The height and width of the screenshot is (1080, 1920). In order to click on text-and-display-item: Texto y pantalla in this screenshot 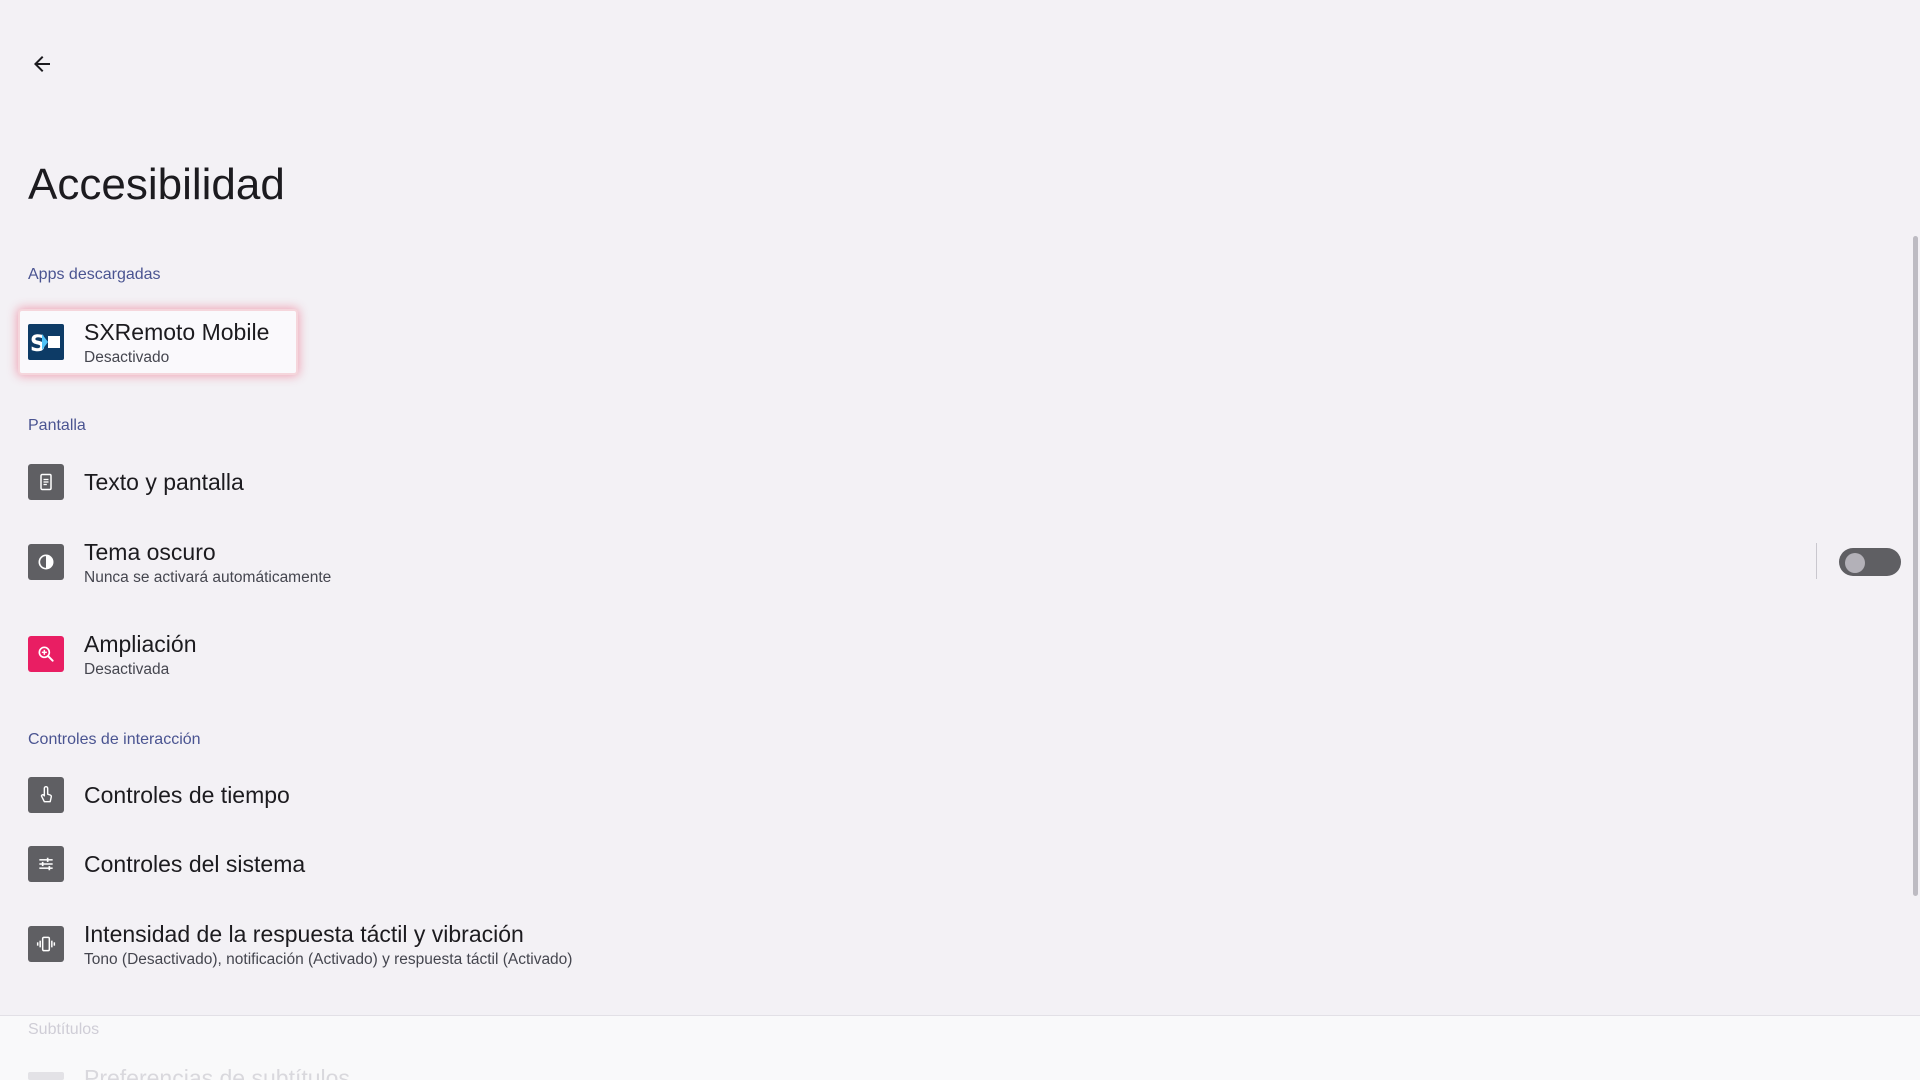, I will do `click(132, 482)`.